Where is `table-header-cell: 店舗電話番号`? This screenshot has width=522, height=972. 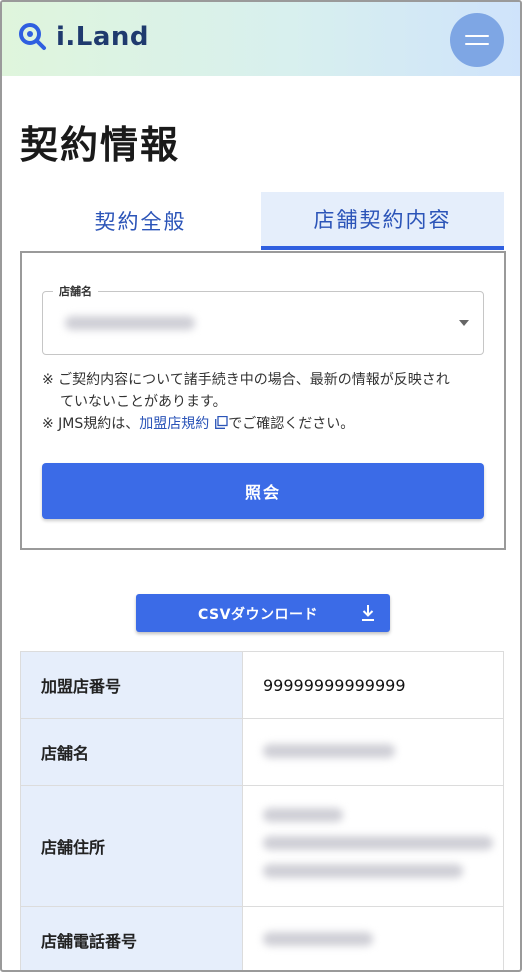
table-header-cell: 店舗電話番号 is located at coordinates (131, 938).